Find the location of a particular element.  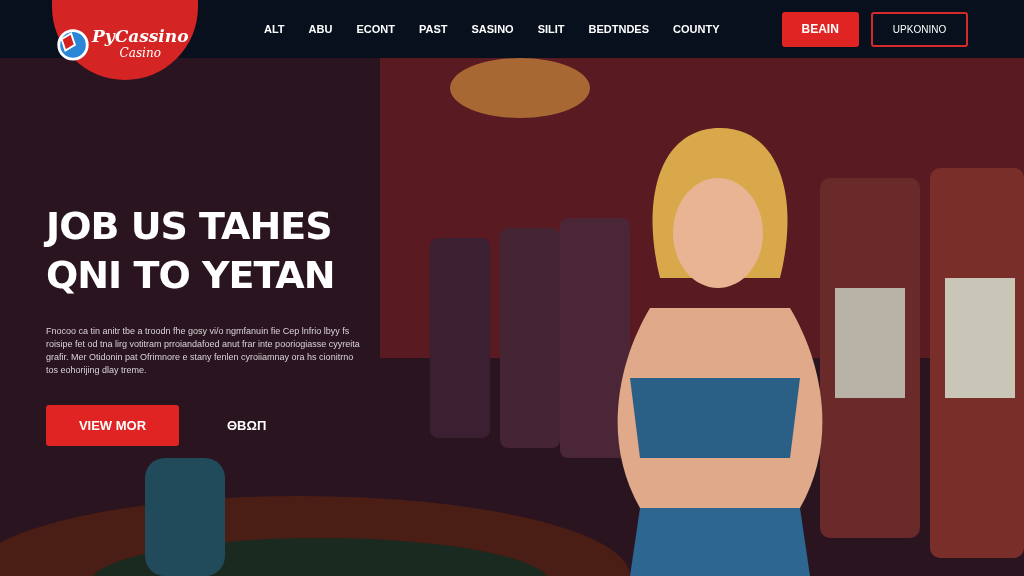

header-button: BEAIN is located at coordinates (820, 29).